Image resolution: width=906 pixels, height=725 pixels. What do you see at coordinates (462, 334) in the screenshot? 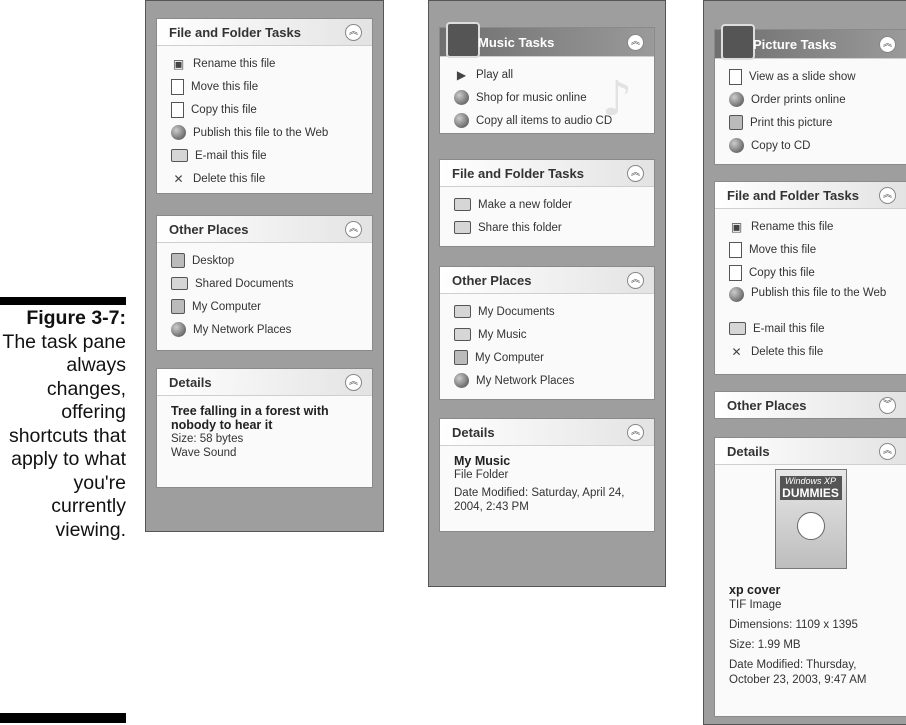
I see `folder-icon` at bounding box center [462, 334].